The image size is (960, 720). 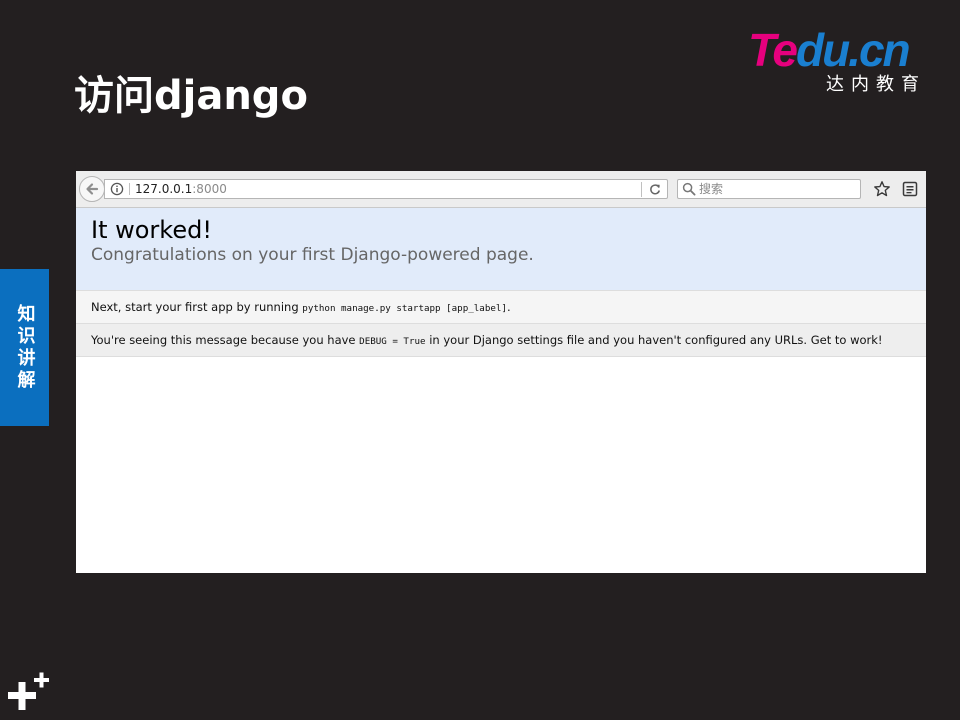 I want to click on search-input, so click(x=776, y=189).